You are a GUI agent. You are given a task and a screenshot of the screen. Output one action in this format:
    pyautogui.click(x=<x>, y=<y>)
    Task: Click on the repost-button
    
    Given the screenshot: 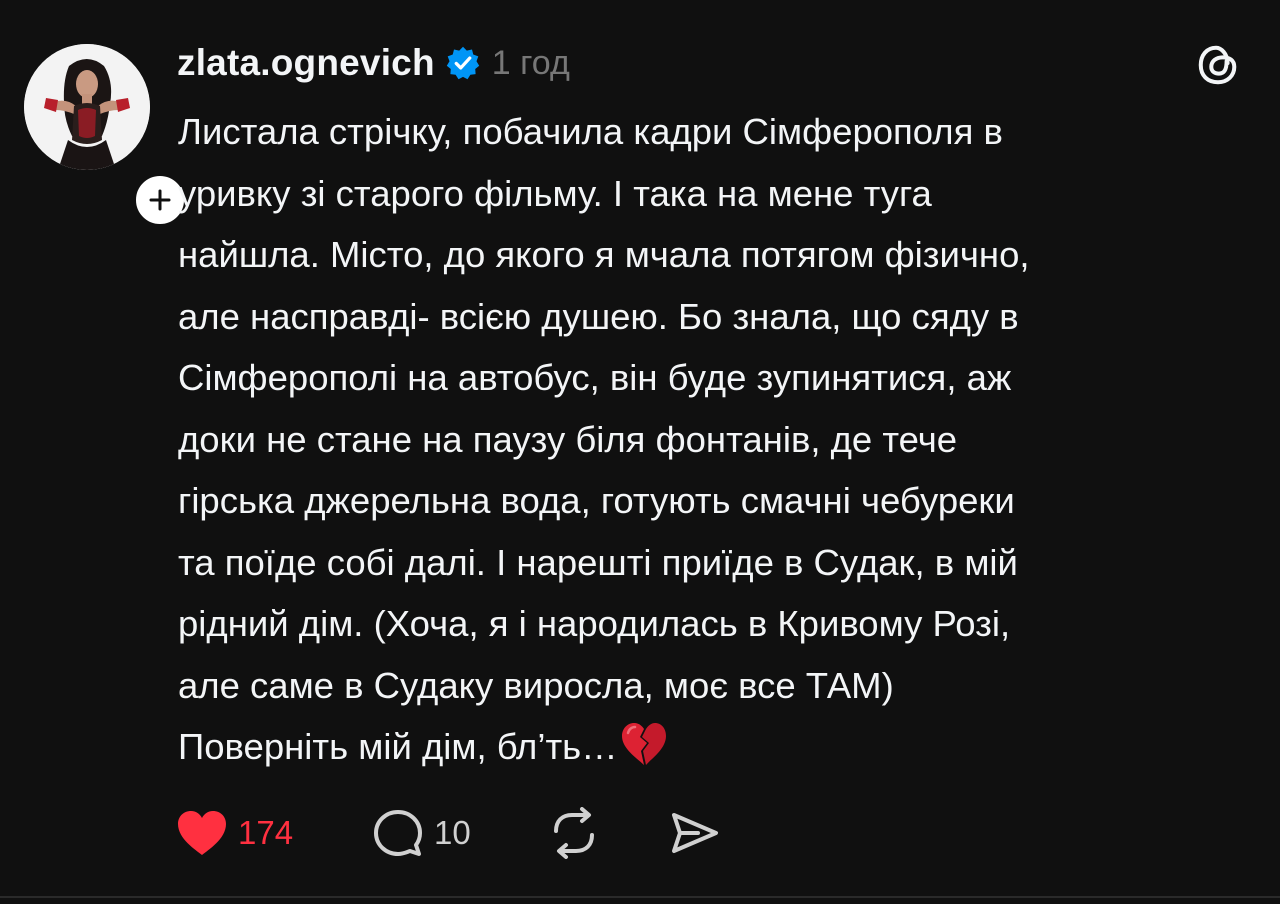 What is the action you would take?
    pyautogui.click(x=574, y=833)
    